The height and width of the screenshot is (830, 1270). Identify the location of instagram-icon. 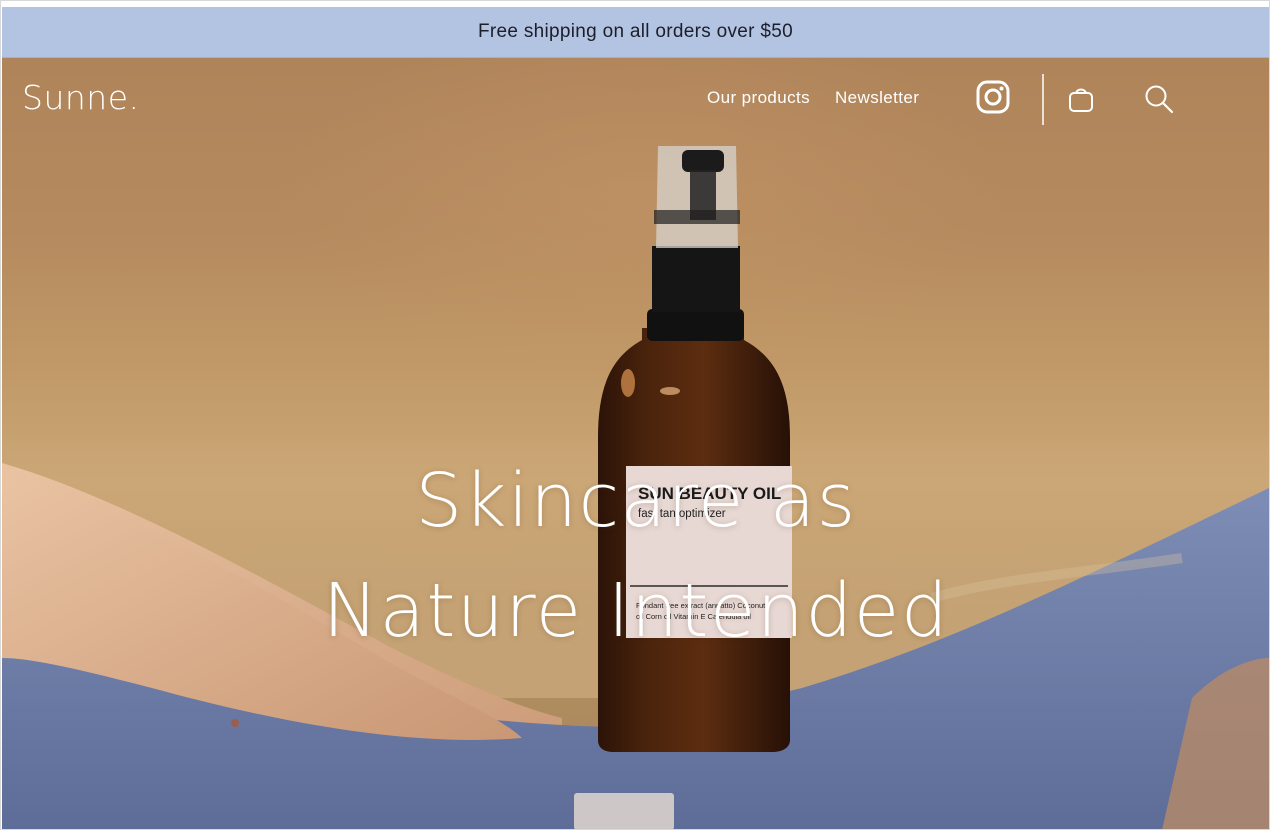
(993, 97).